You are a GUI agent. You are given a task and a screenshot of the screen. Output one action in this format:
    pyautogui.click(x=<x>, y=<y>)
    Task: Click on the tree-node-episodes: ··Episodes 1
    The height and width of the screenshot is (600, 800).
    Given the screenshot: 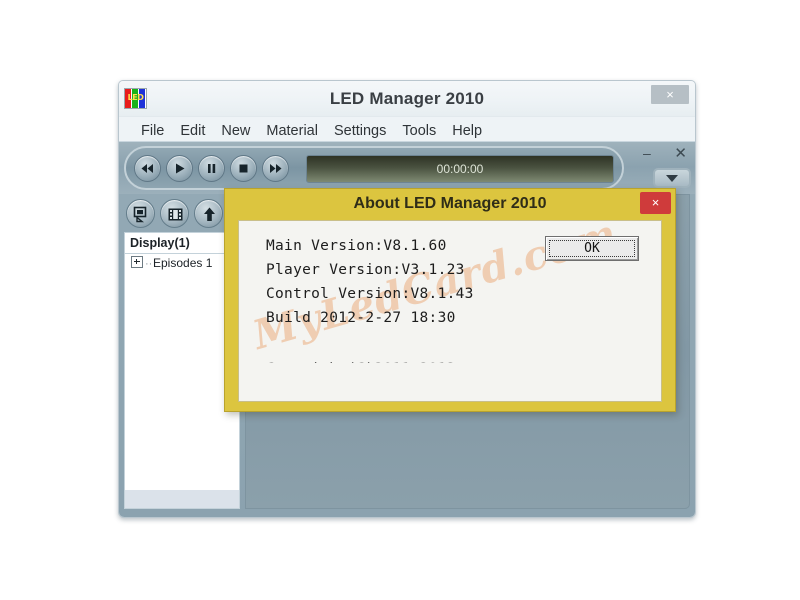 What is the action you would take?
    pyautogui.click(x=182, y=263)
    